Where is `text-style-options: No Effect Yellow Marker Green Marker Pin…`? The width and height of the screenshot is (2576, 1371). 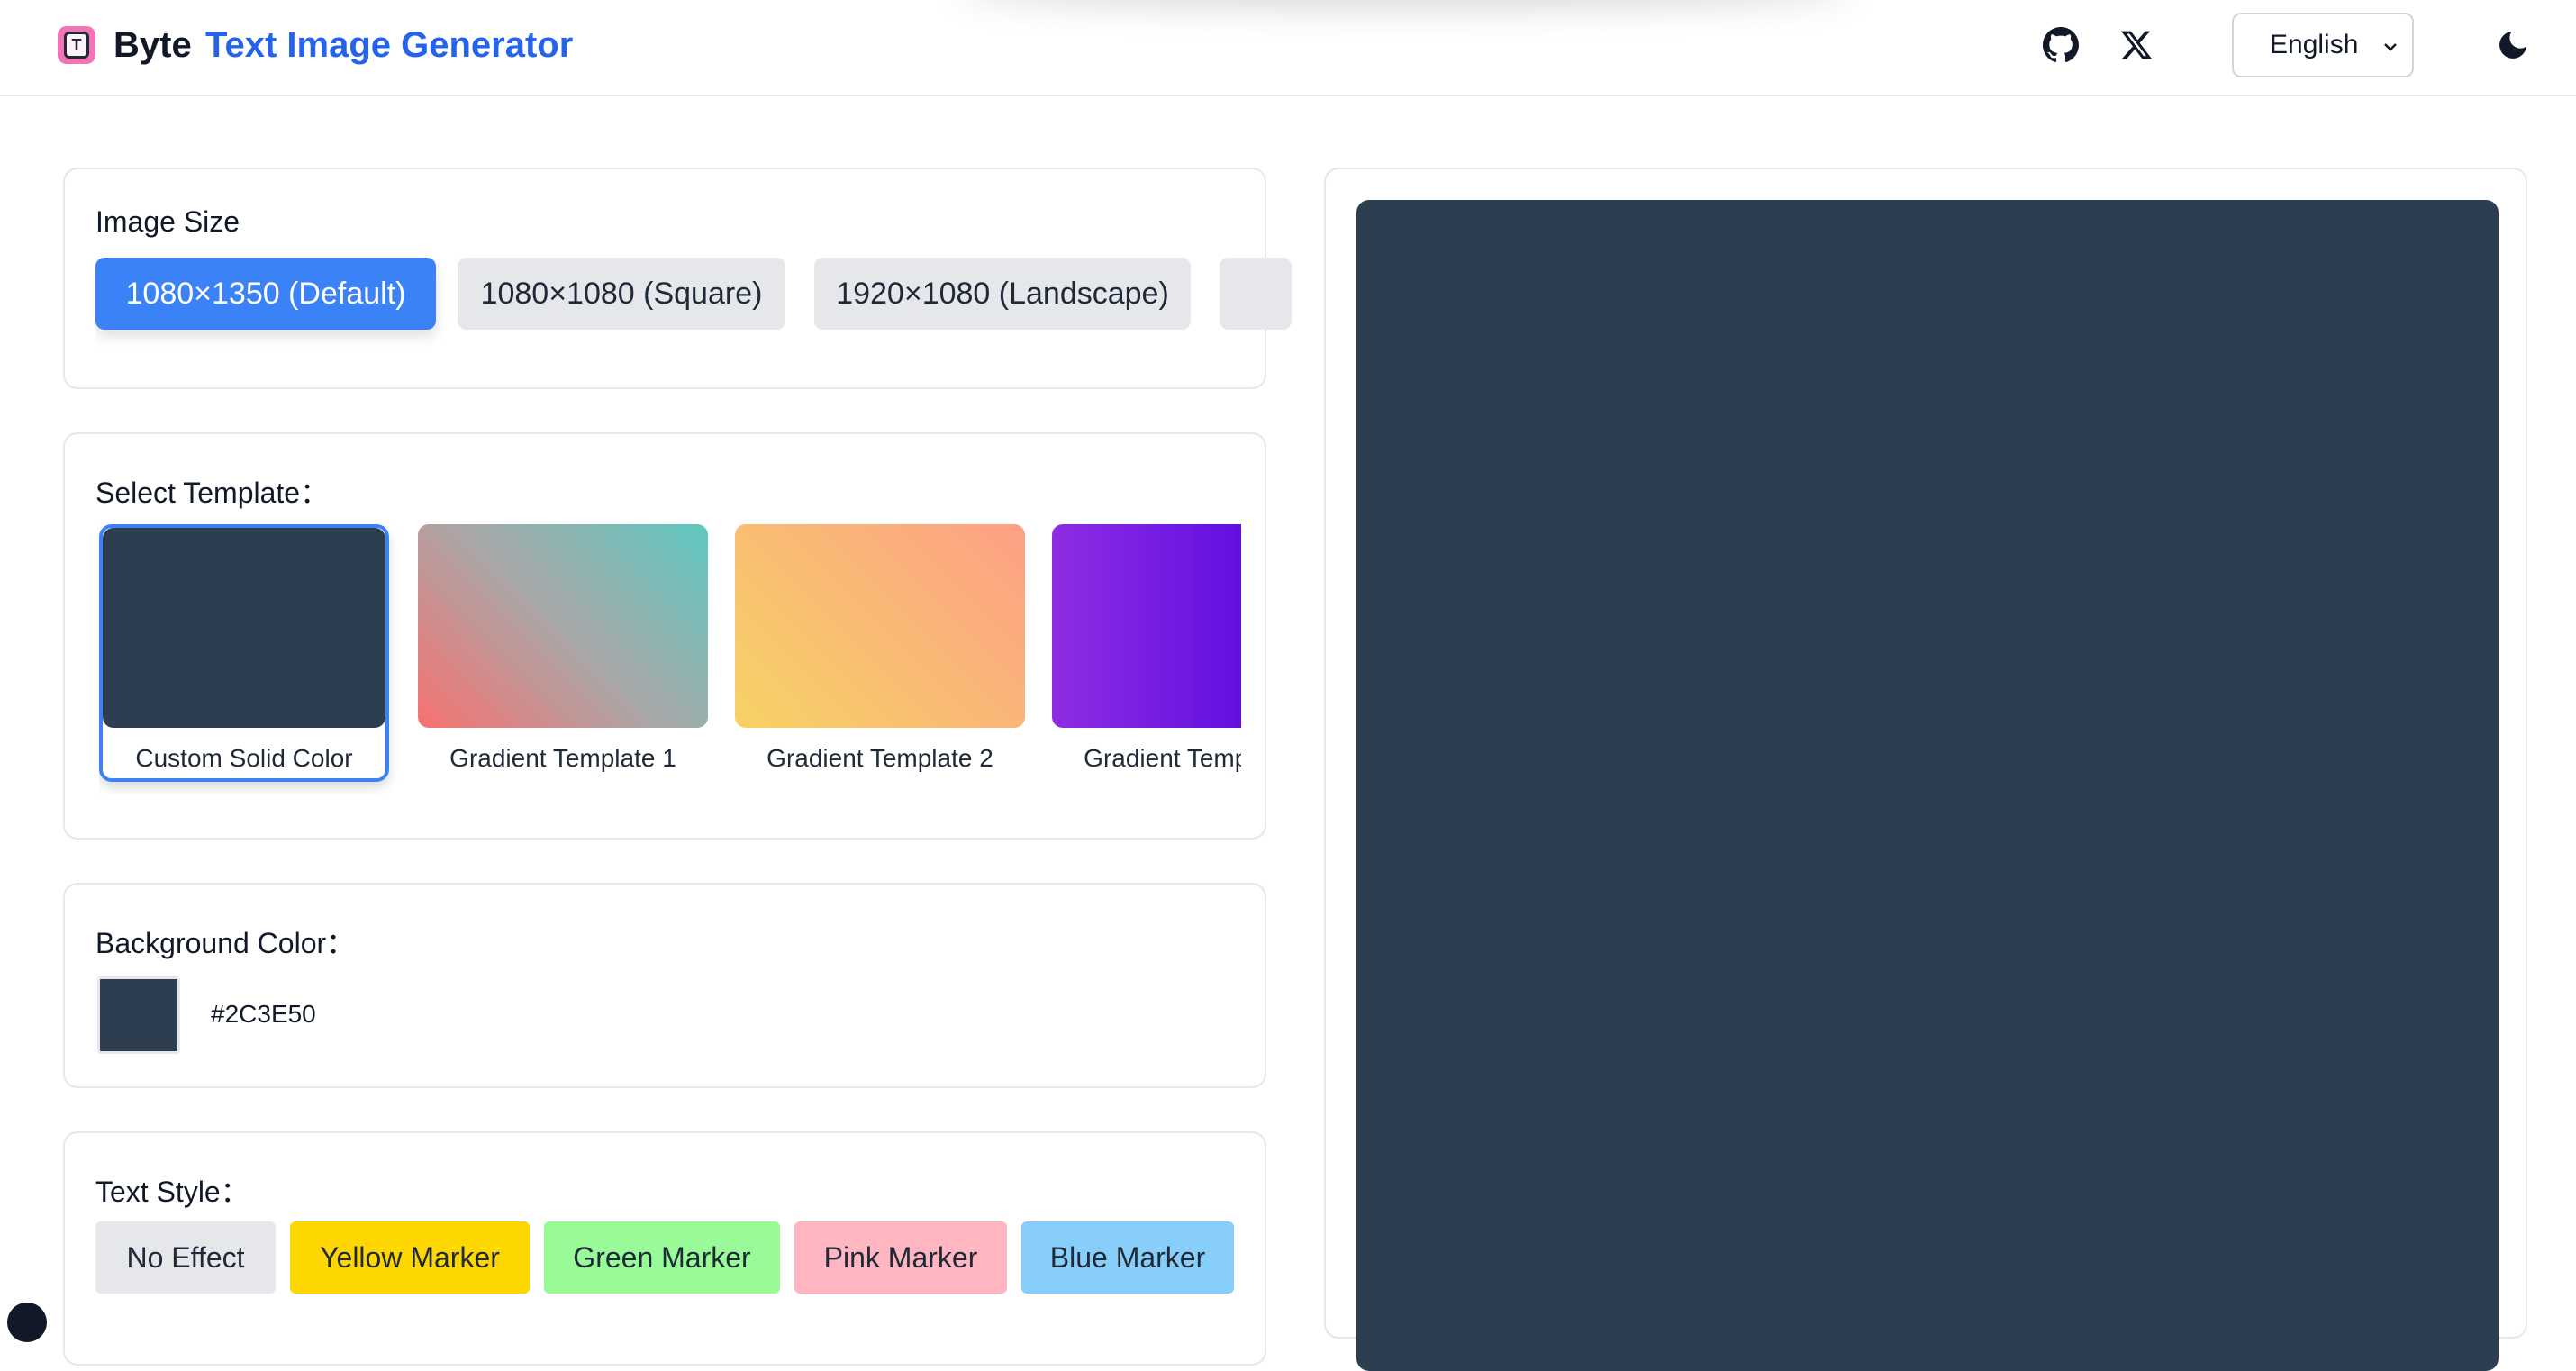 text-style-options: No Effect Yellow Marker Green Marker Pin… is located at coordinates (671, 1259).